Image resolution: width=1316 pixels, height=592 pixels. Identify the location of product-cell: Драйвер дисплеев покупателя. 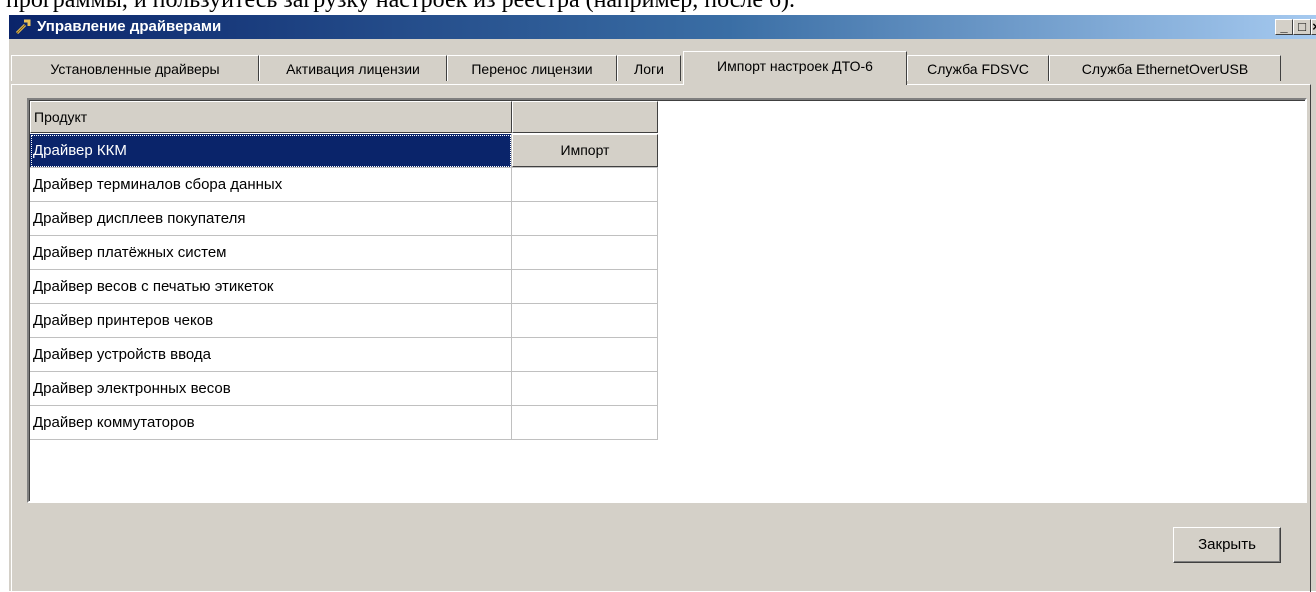
(271, 219).